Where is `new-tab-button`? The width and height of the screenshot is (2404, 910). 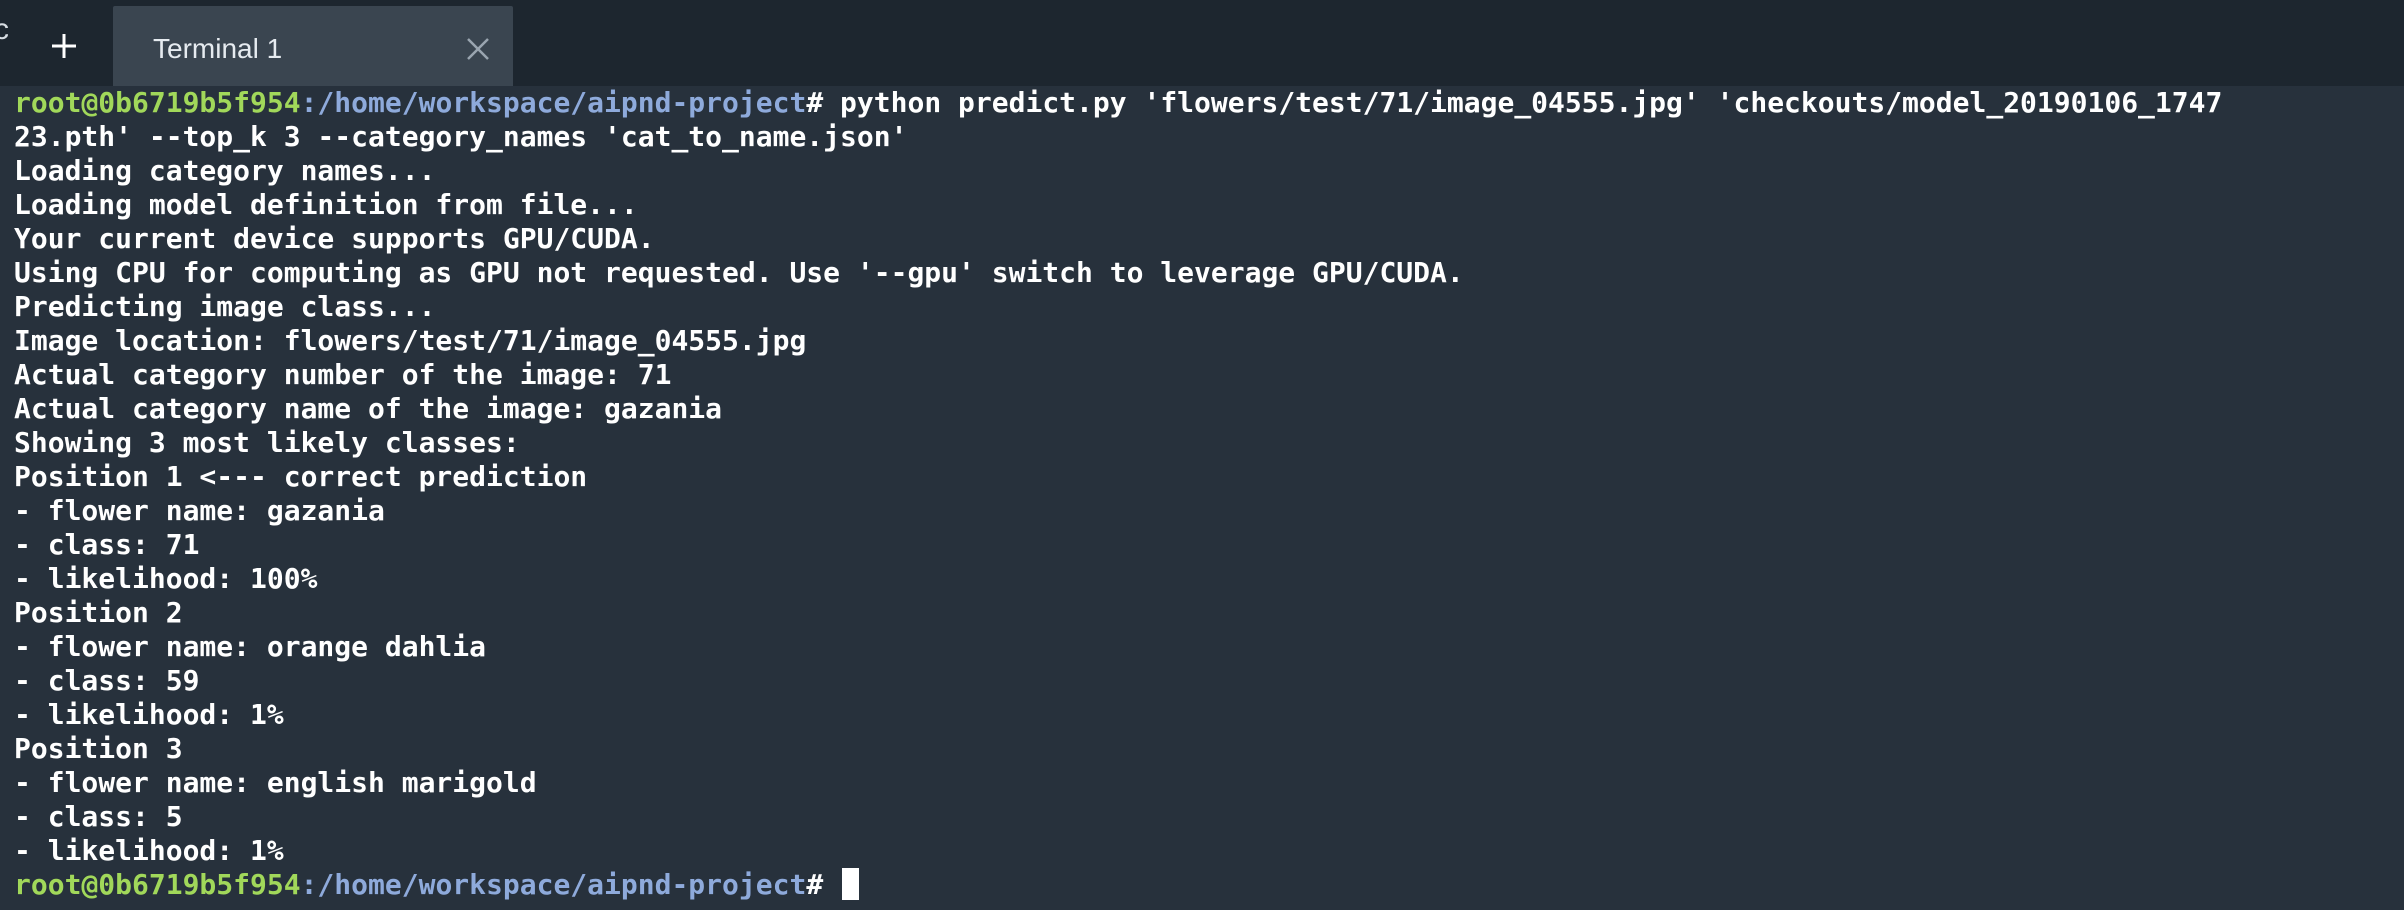
new-tab-button is located at coordinates (64, 46).